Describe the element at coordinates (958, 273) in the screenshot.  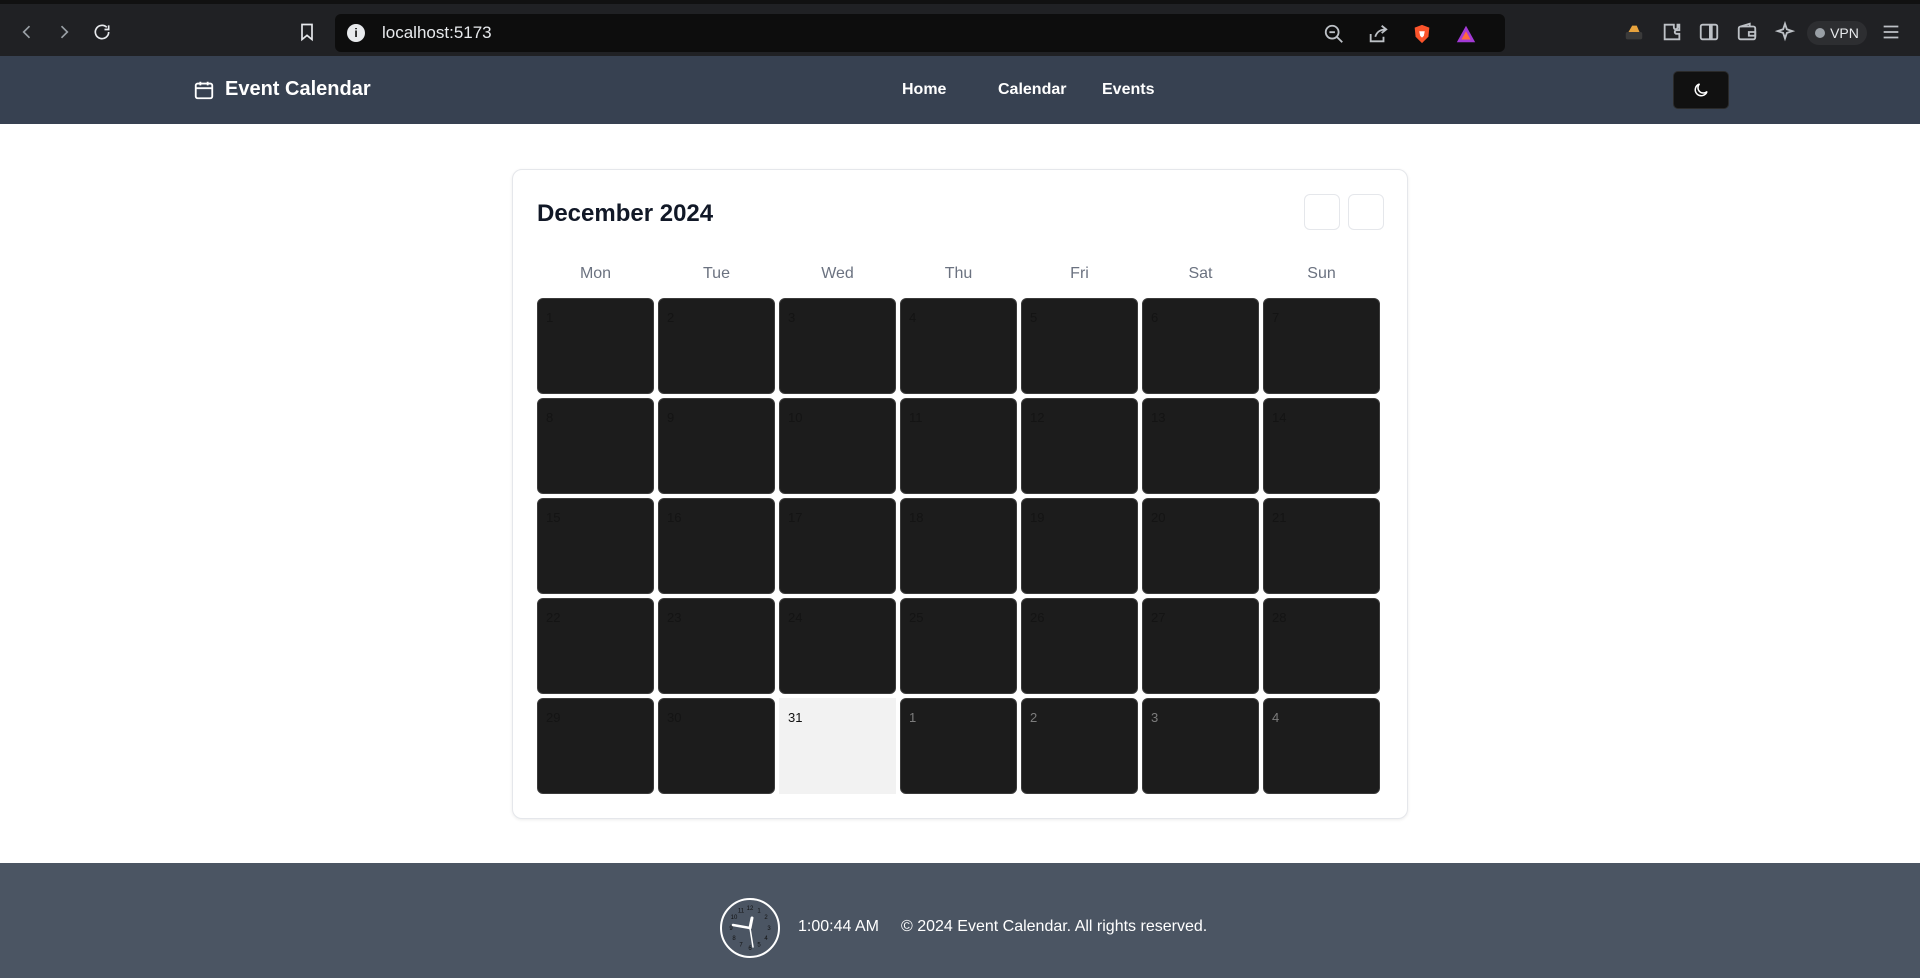
I see `weekday-label: Thu` at that location.